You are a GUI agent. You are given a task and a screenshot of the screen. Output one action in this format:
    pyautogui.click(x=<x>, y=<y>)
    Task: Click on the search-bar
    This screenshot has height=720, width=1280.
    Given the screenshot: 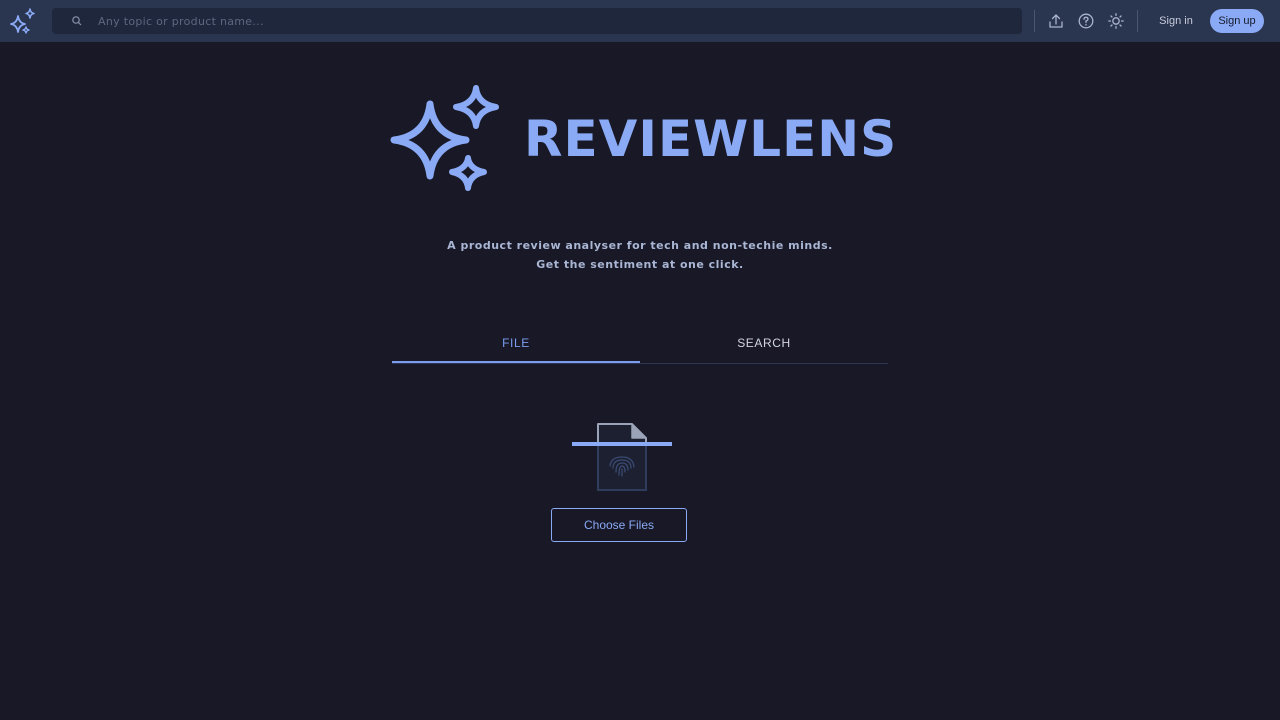 What is the action you would take?
    pyautogui.click(x=537, y=21)
    